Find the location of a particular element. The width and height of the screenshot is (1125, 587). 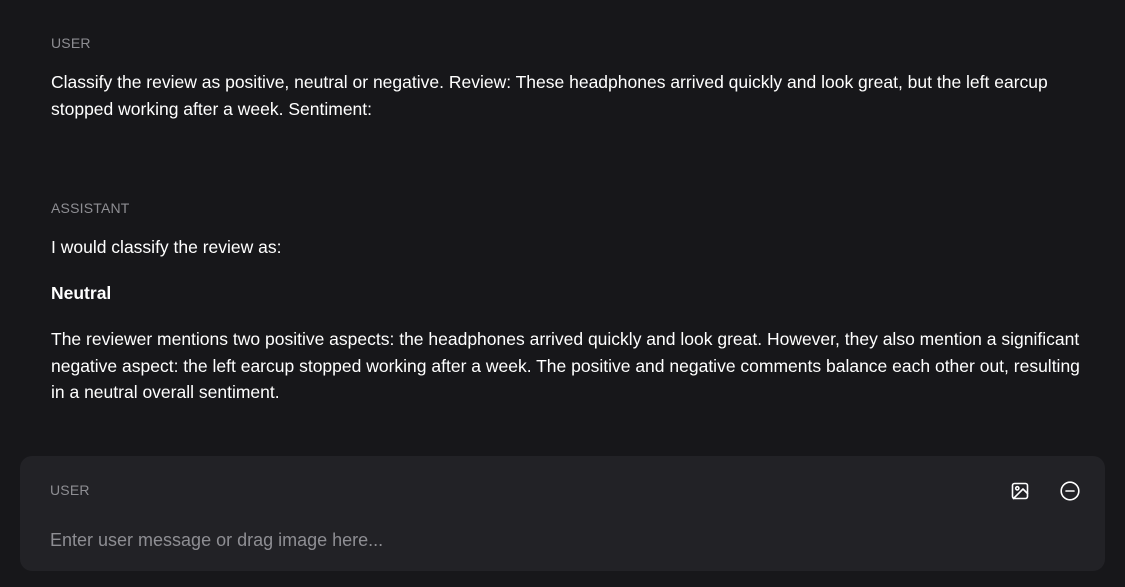

remove-message-button is located at coordinates (1070, 491).